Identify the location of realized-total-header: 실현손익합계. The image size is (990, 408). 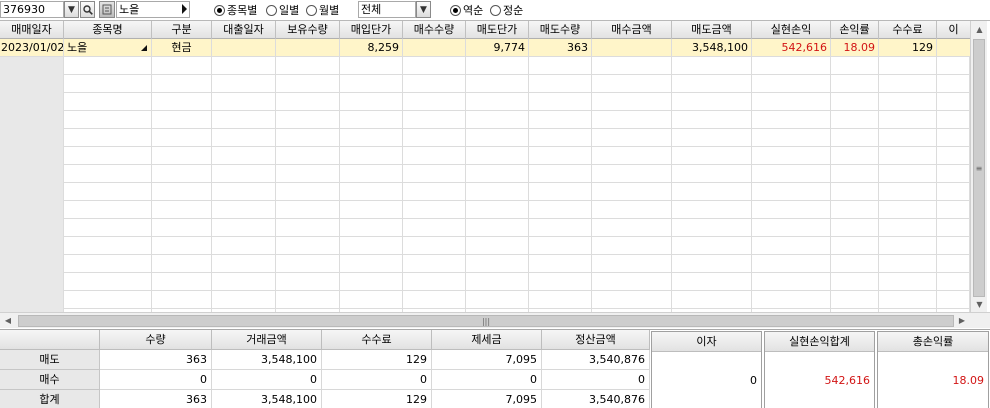
(819, 342).